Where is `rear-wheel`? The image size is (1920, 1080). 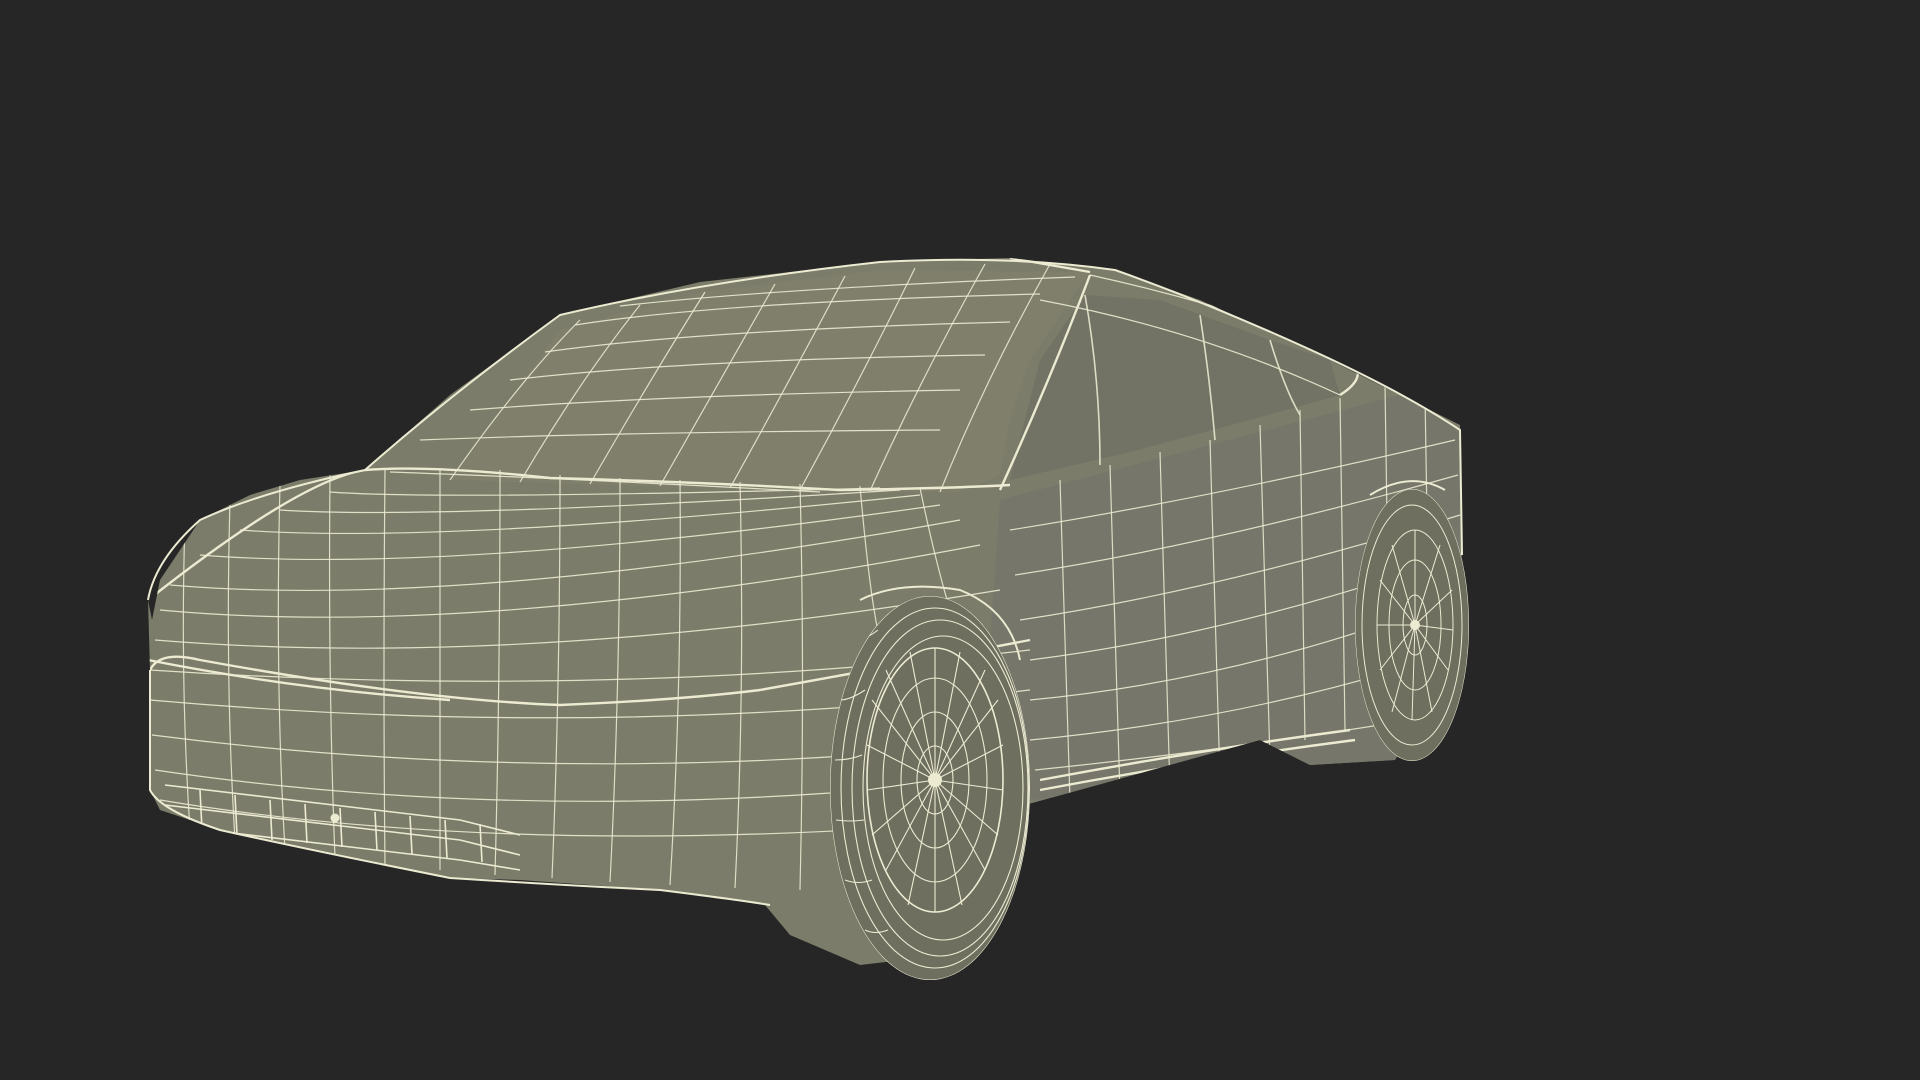
rear-wheel is located at coordinates (1412, 625).